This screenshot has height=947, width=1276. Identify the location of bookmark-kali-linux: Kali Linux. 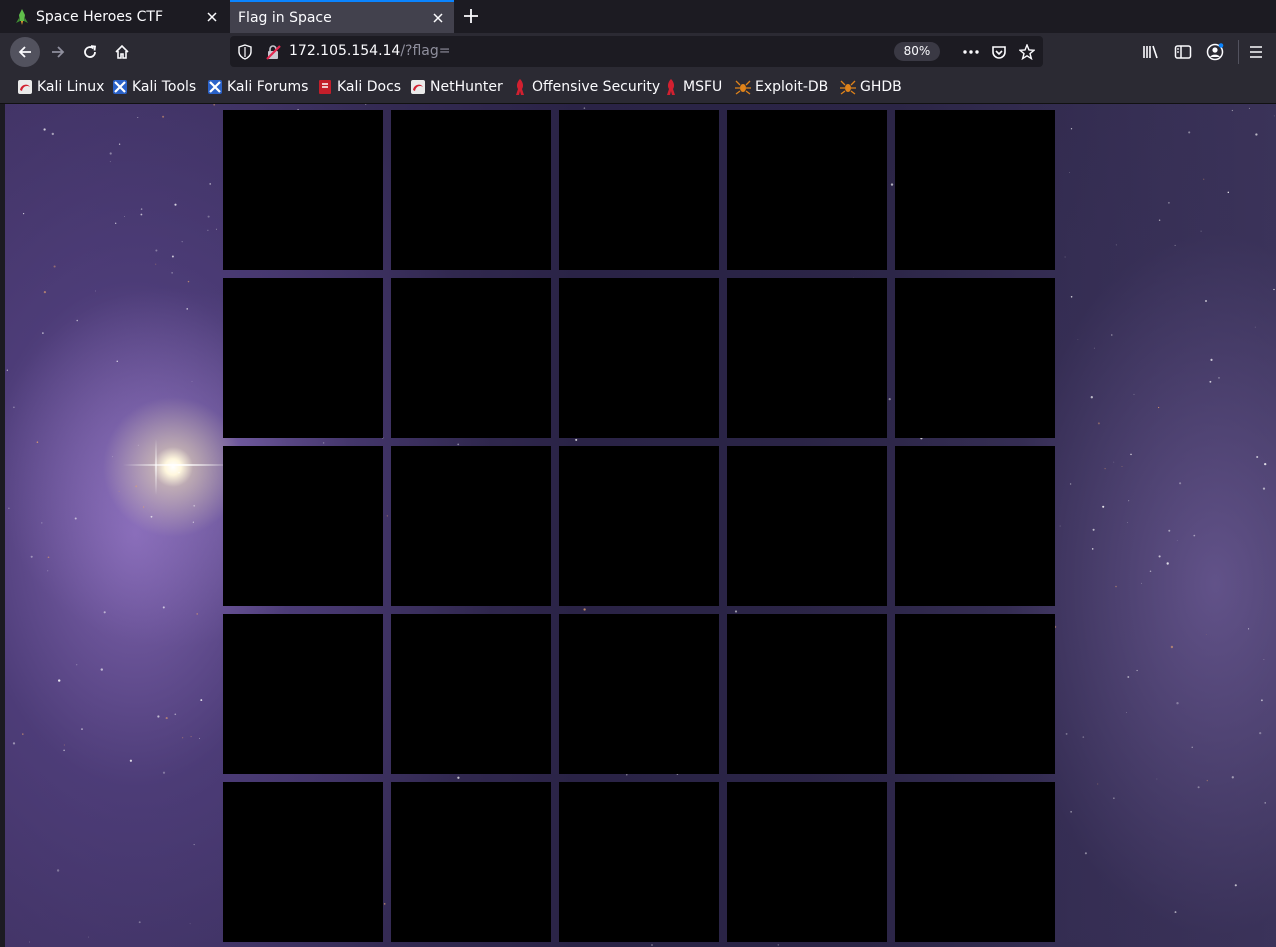
(60, 87).